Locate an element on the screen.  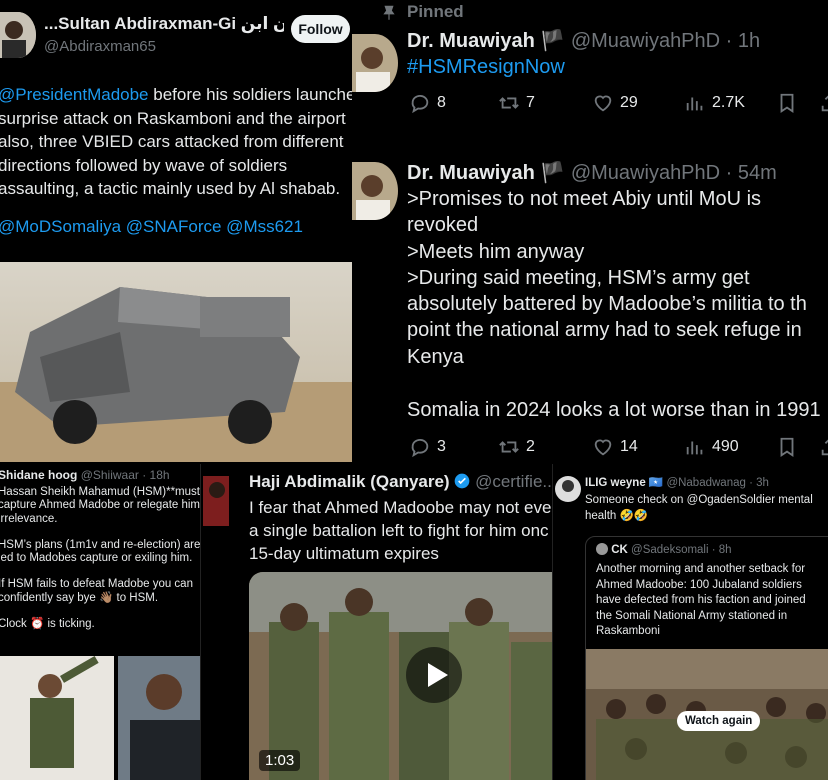
play-button is located at coordinates (434, 675).